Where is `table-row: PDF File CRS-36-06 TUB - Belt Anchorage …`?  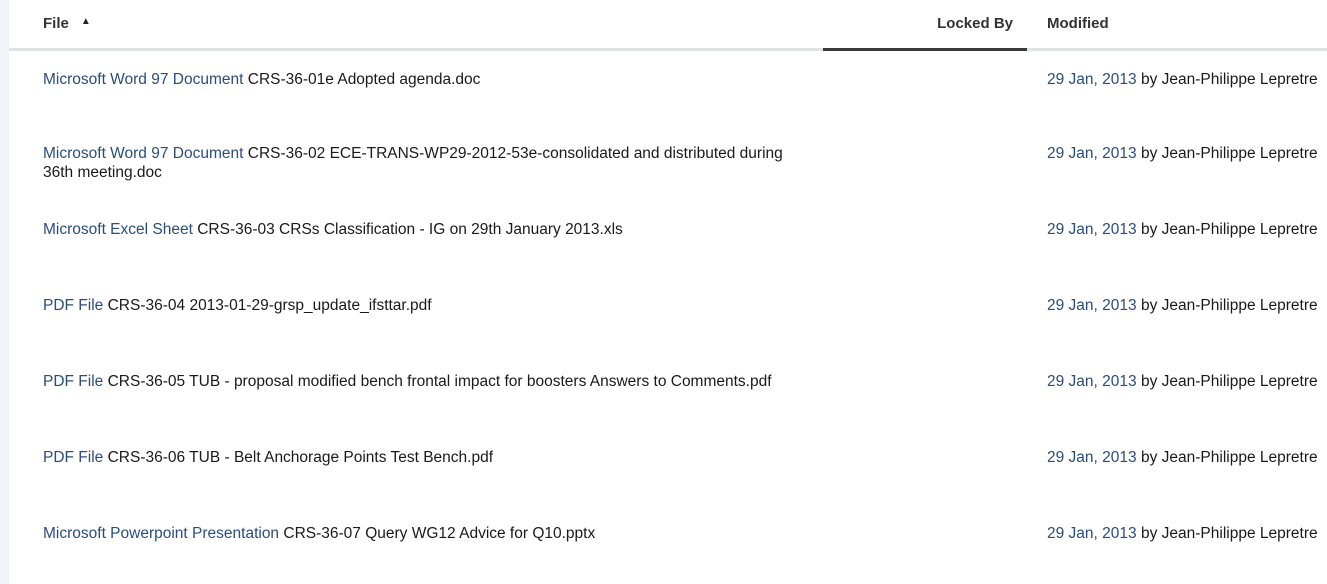 table-row: PDF File CRS-36-06 TUB - Belt Anchorage … is located at coordinates (668, 467).